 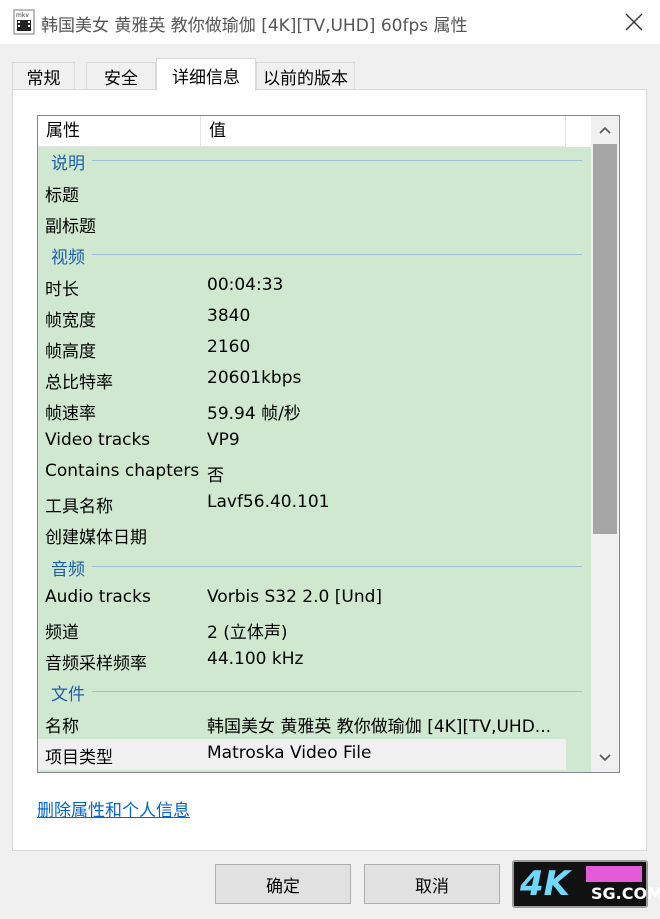 I want to click on property-name: 标题, so click(x=62, y=196).